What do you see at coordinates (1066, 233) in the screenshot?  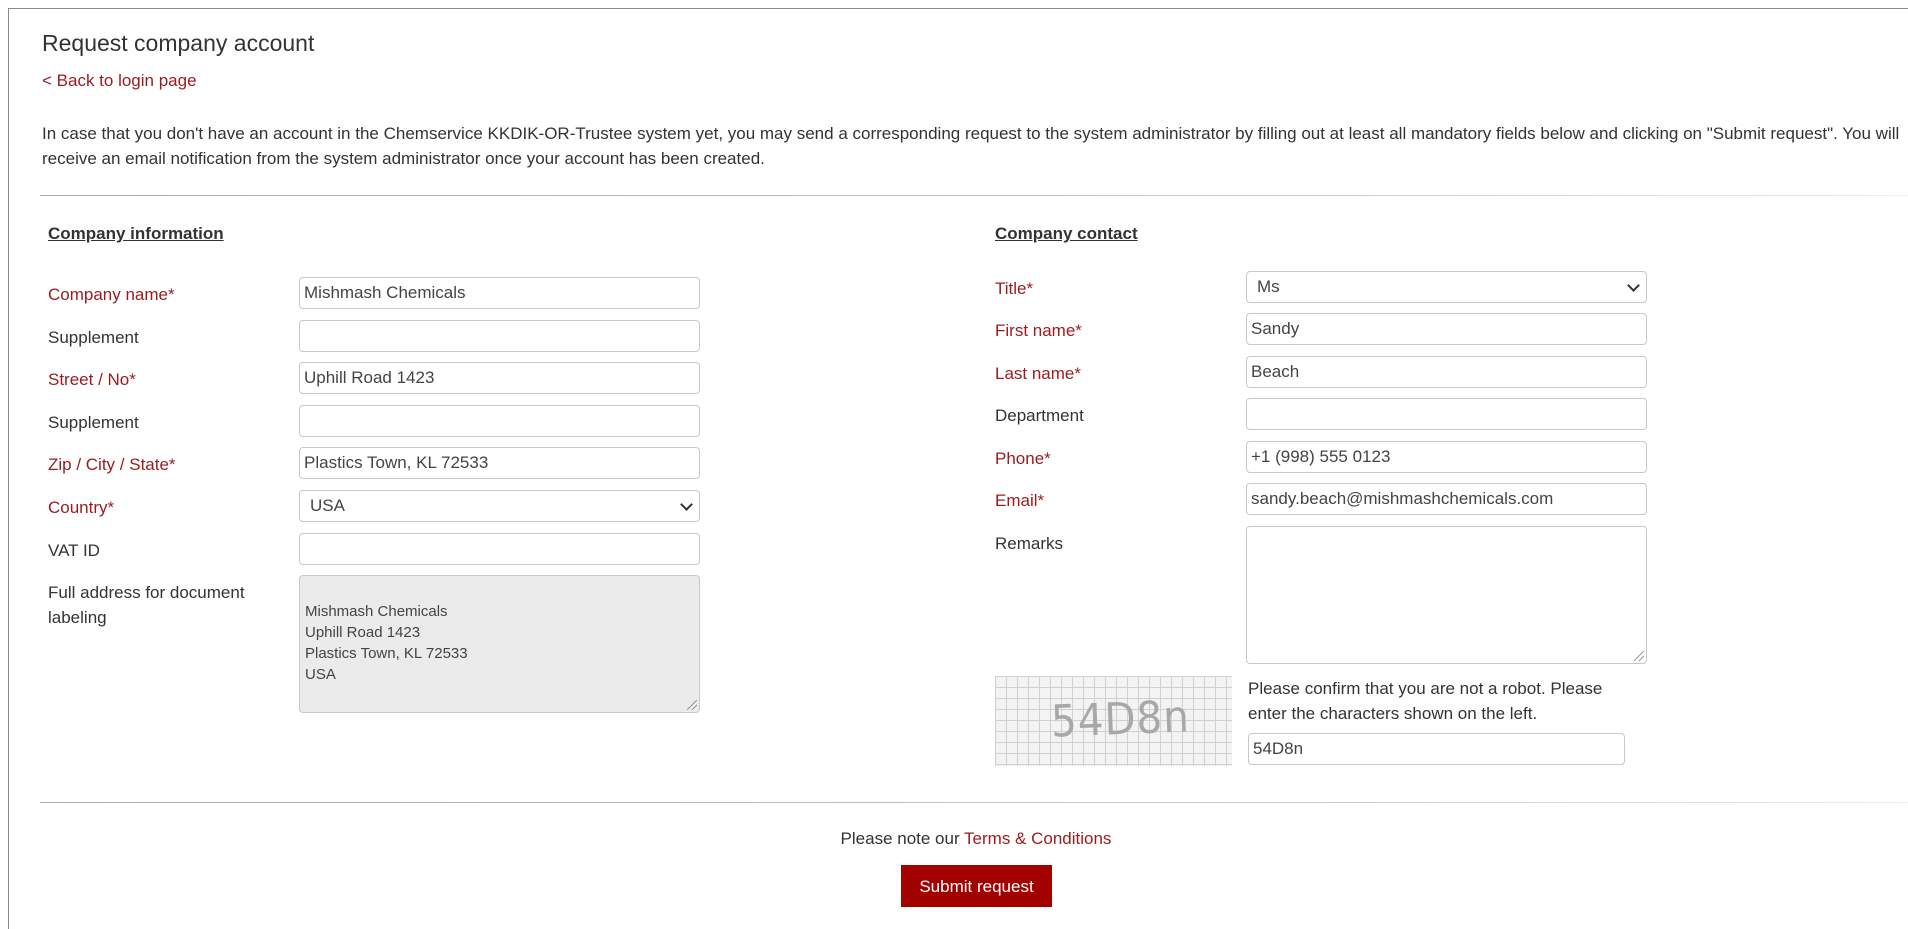 I see `company-contact-heading: Company contact` at bounding box center [1066, 233].